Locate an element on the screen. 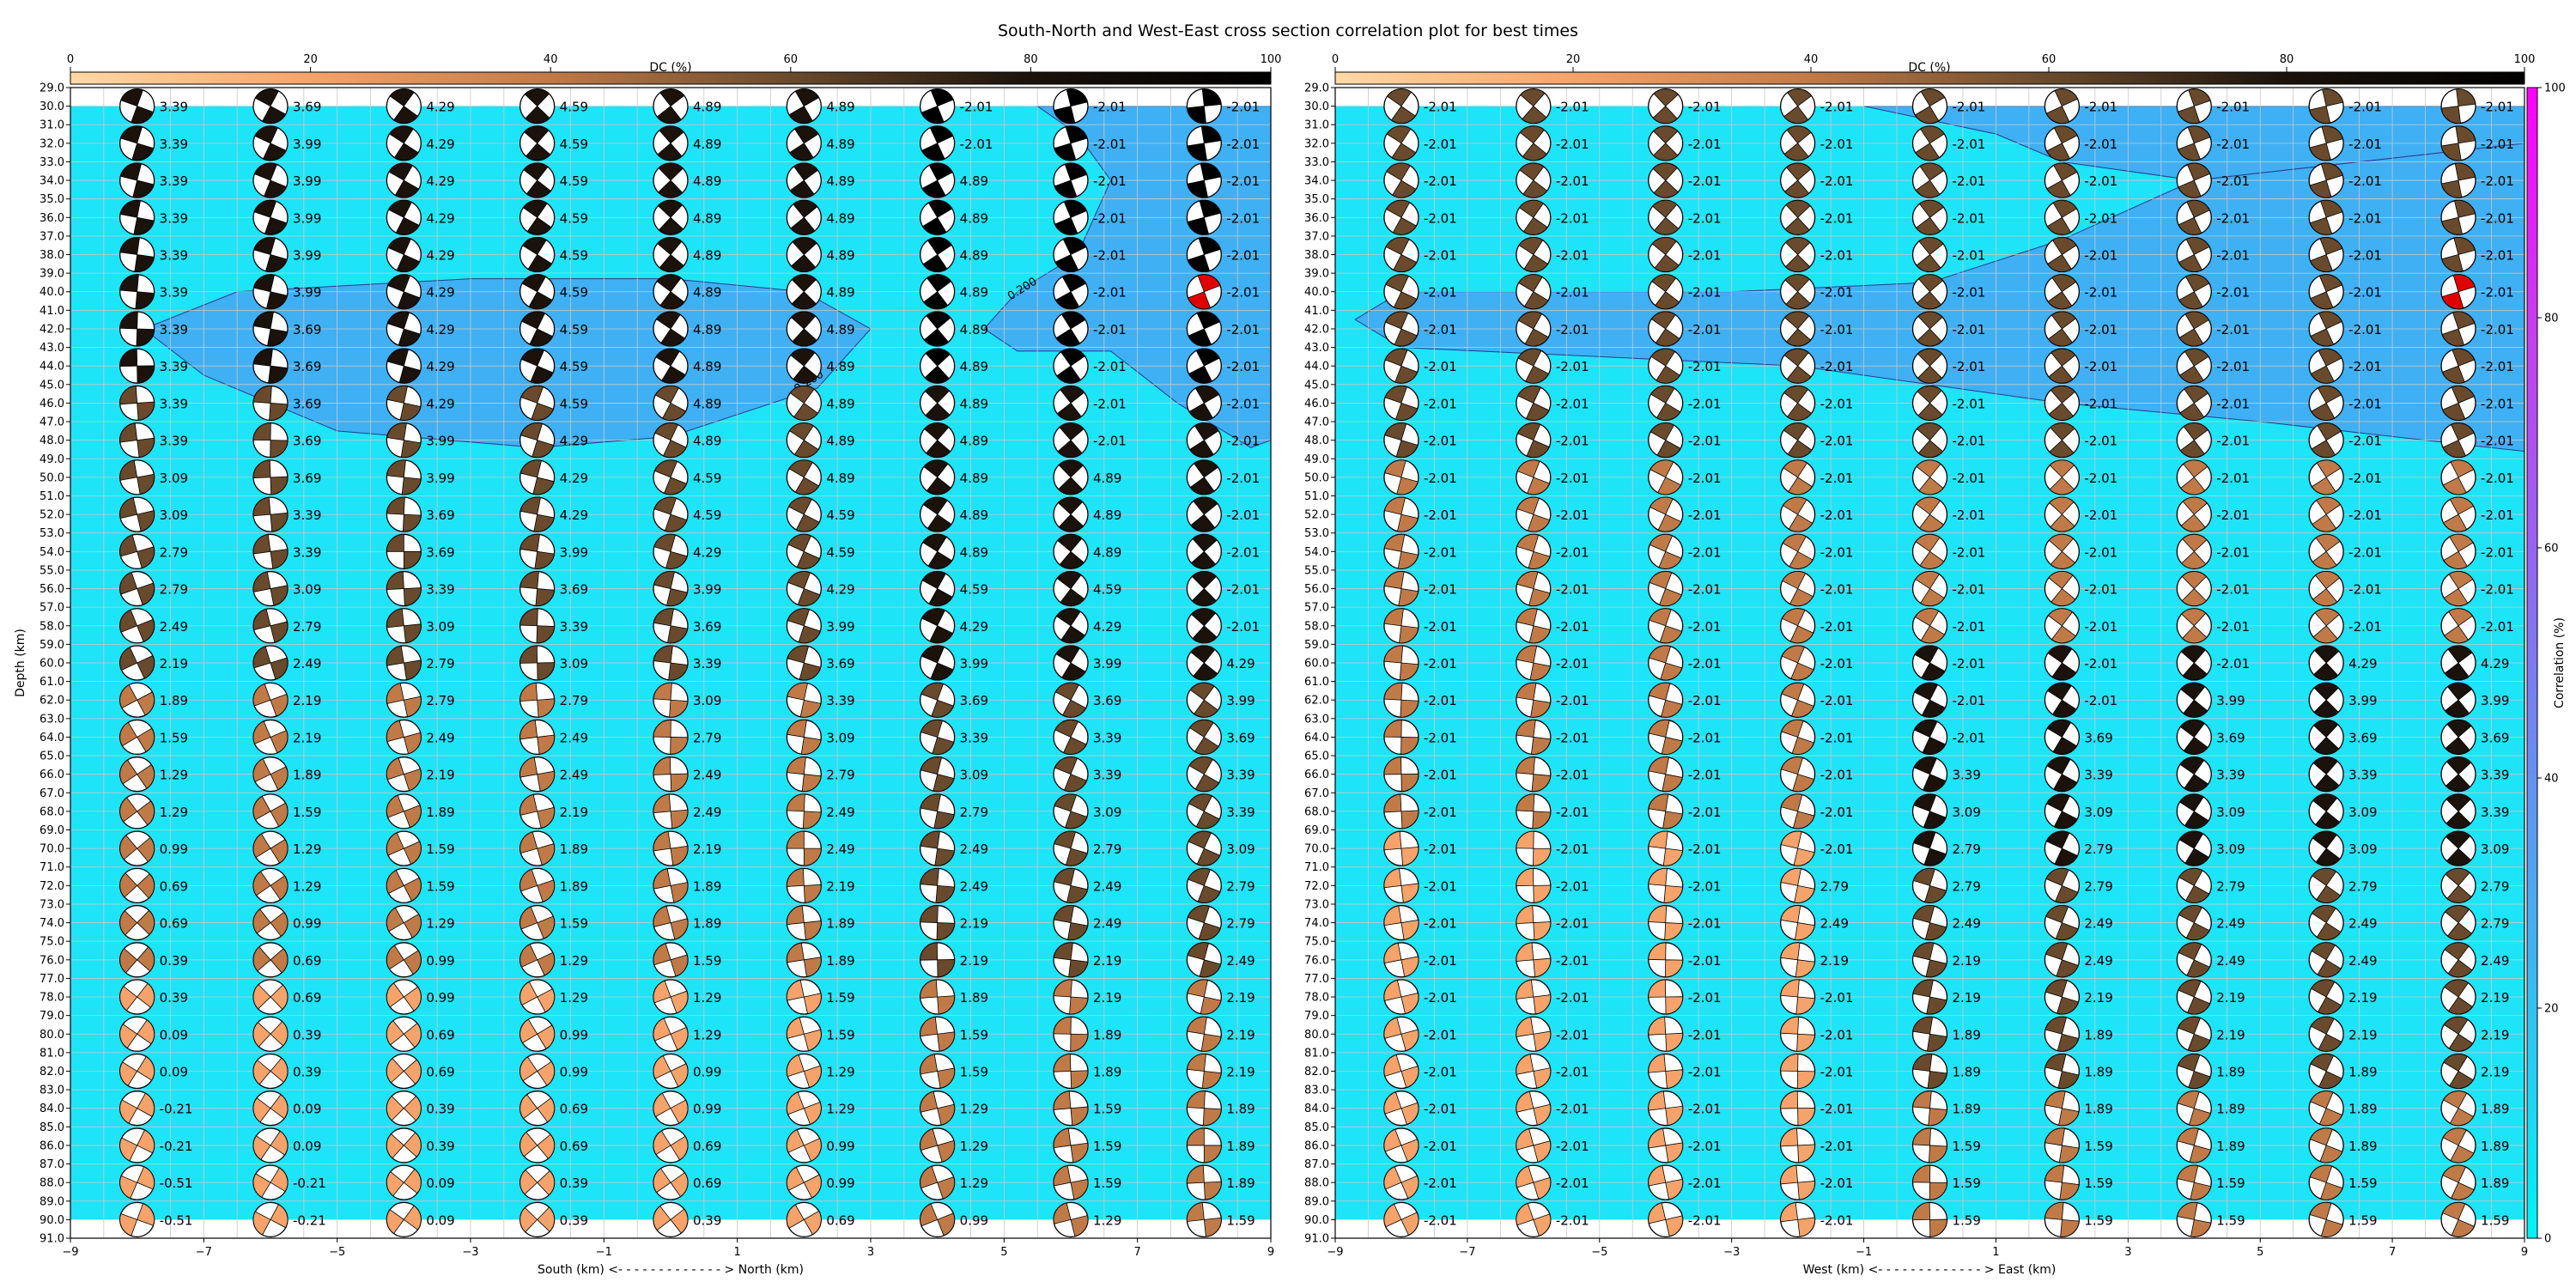 The width and height of the screenshot is (2576, 1288). time-label: 2.49 is located at coordinates (707, 812).